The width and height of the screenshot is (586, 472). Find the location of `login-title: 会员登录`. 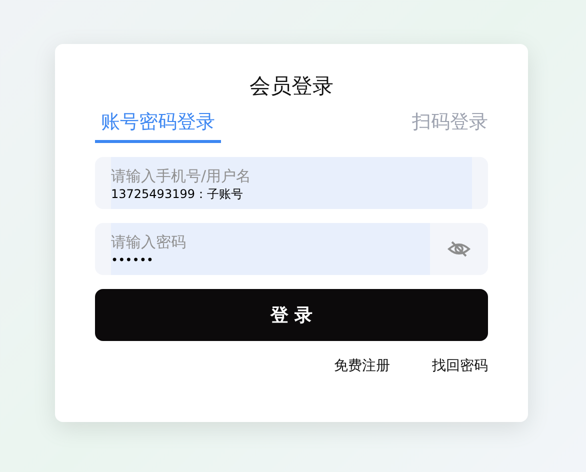

login-title: 会员登录 is located at coordinates (291, 86).